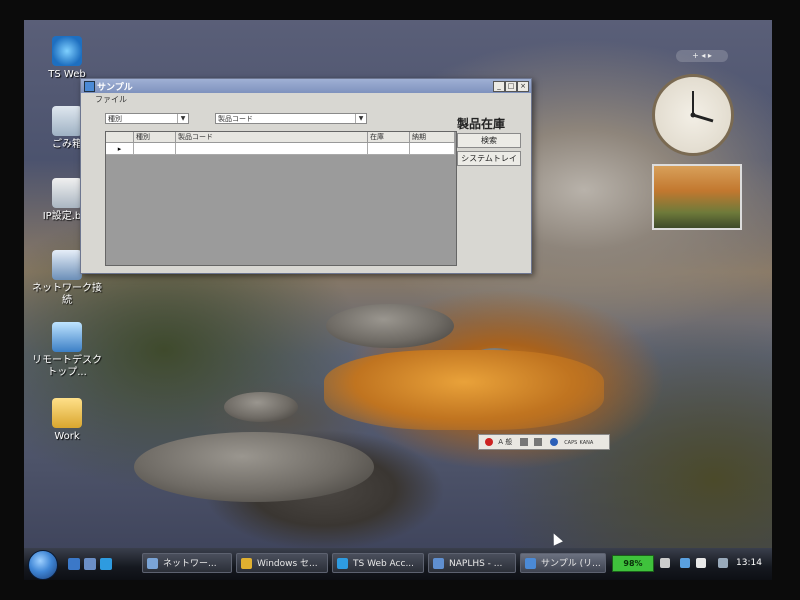 The image size is (800, 600). Describe the element at coordinates (464, 390) in the screenshot. I see `wallpaper-reflection` at that location.